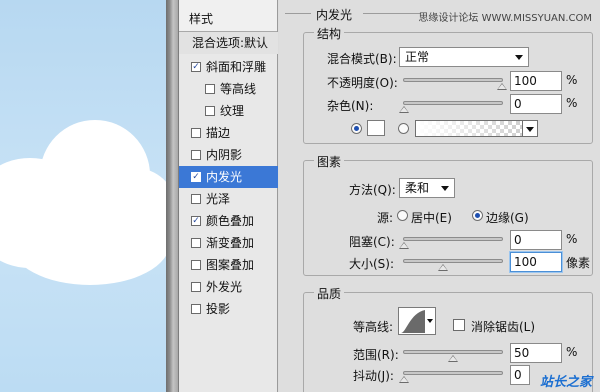 The image size is (600, 392). Describe the element at coordinates (536, 81) in the screenshot. I see `opacity-input: 100` at that location.